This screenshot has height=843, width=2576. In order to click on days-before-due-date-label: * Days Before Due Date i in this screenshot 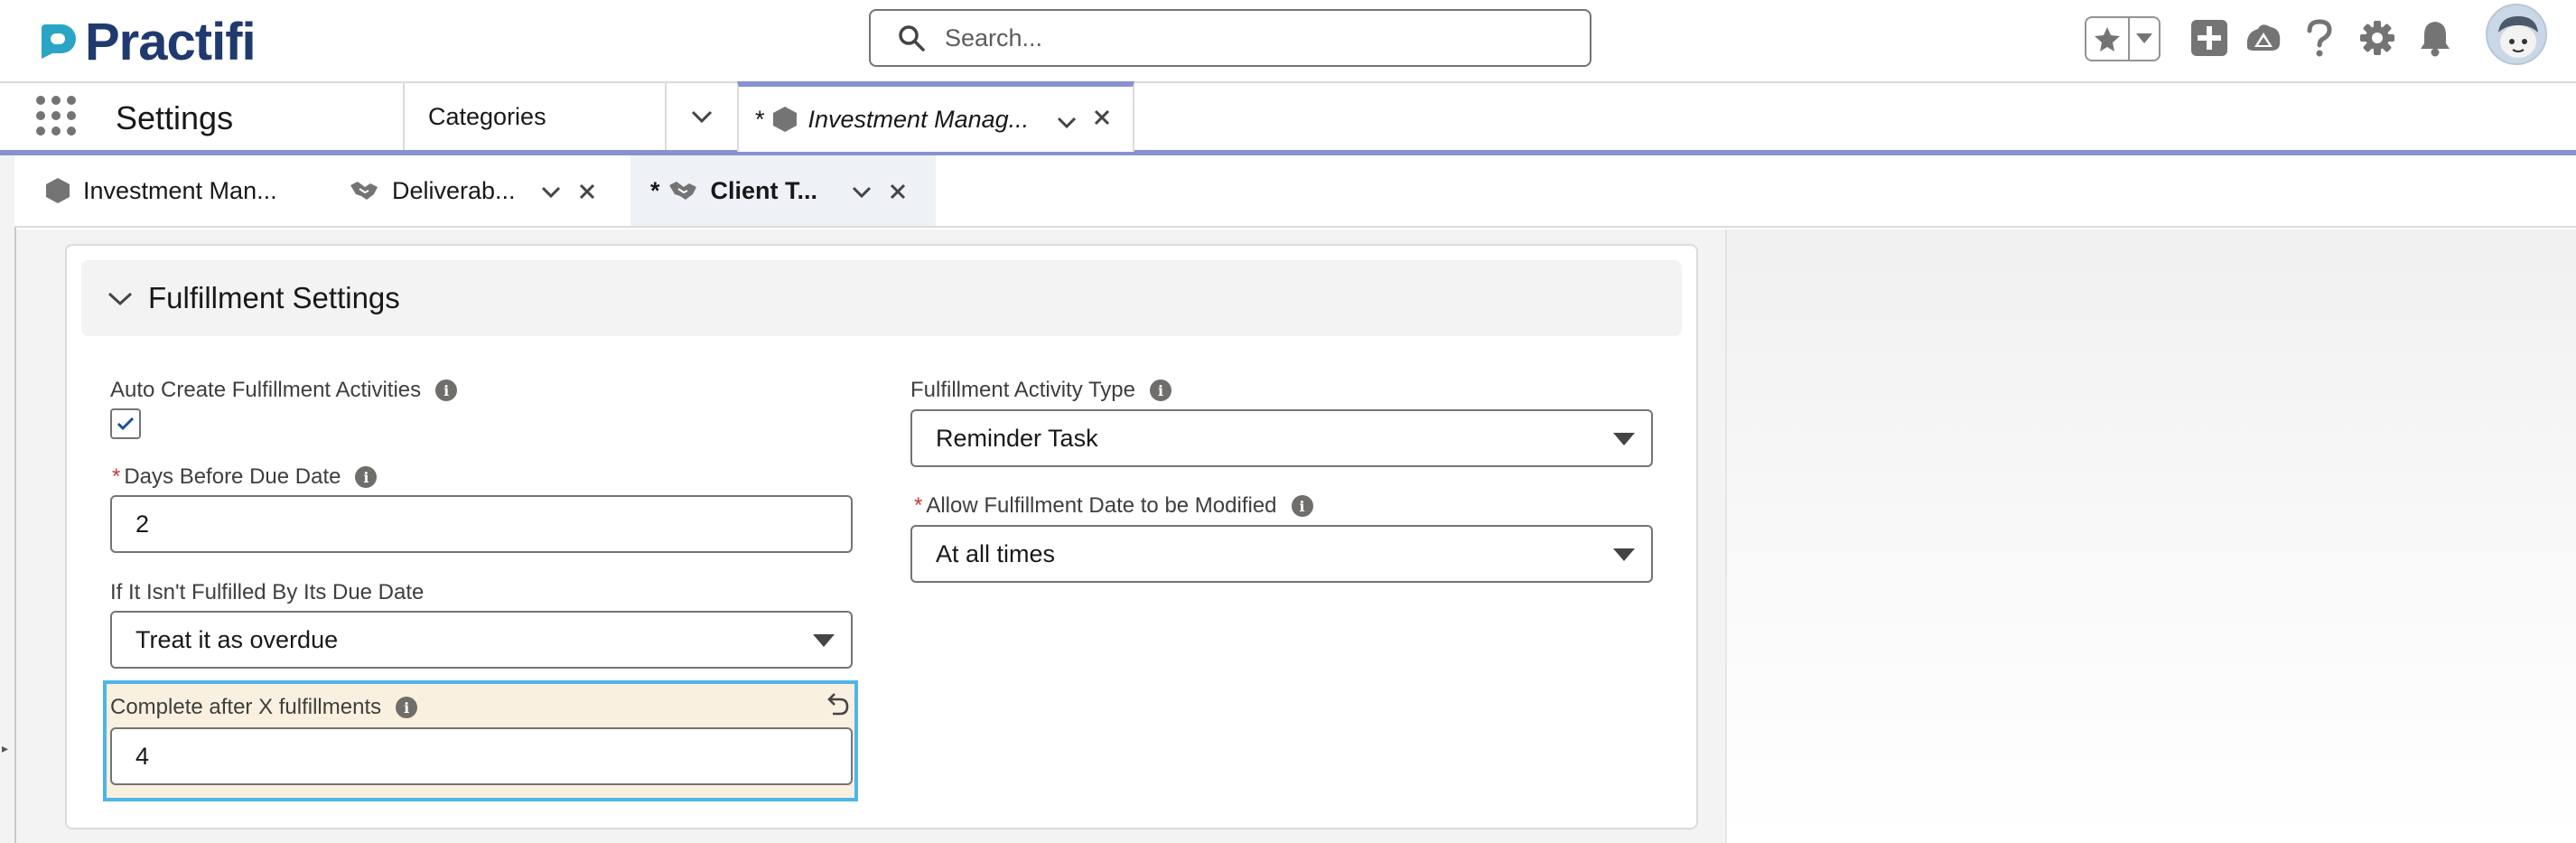, I will do `click(245, 477)`.